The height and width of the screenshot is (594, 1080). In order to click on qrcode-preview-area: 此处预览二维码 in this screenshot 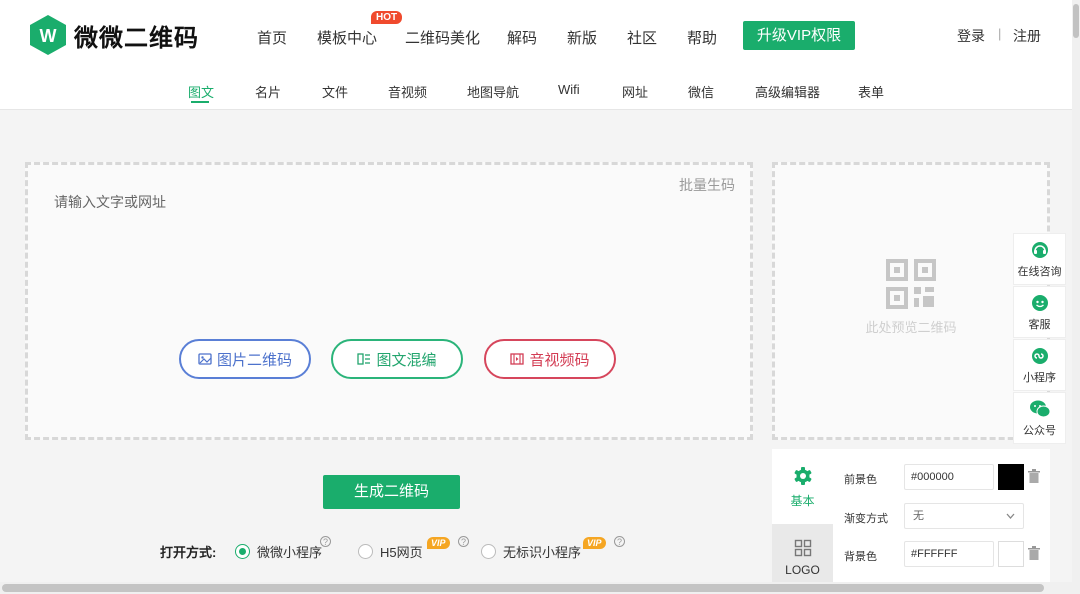, I will do `click(911, 301)`.